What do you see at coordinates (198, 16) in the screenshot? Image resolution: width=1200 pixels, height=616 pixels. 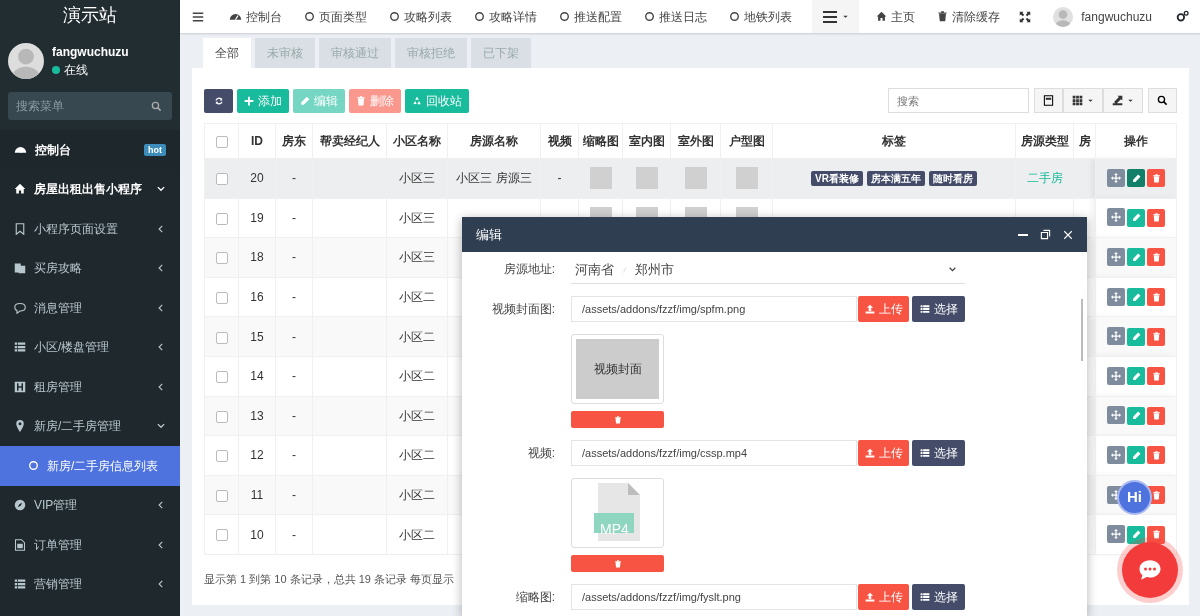 I see `menu-toggle-button` at bounding box center [198, 16].